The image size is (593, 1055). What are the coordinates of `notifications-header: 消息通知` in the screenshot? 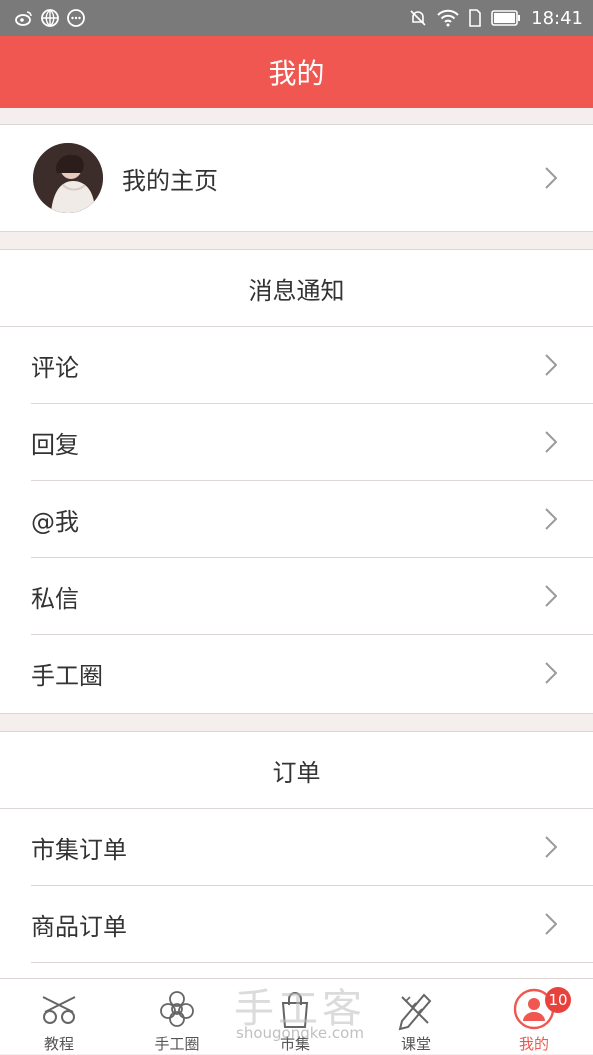 It's located at (296, 288).